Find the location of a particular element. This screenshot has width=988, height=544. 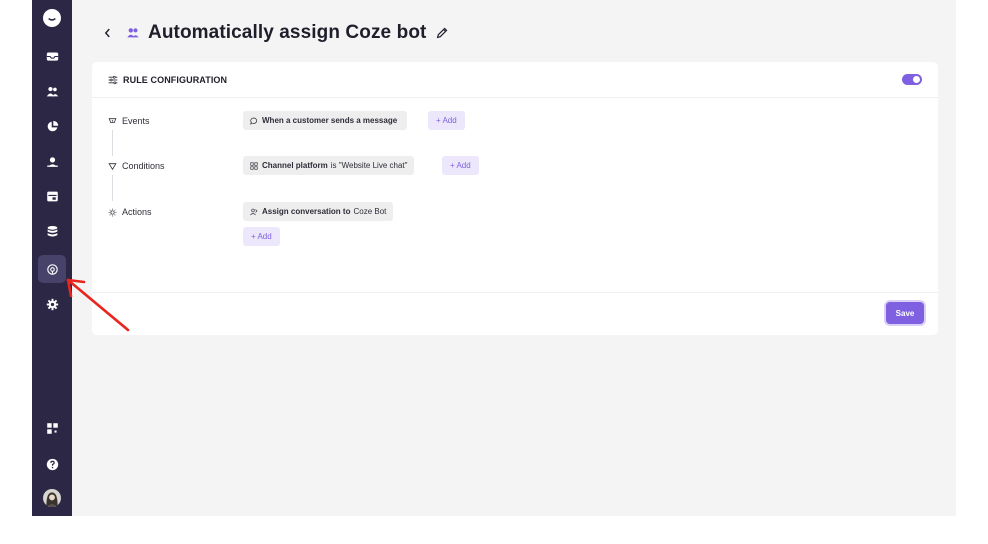

team-icon is located at coordinates (133, 33).